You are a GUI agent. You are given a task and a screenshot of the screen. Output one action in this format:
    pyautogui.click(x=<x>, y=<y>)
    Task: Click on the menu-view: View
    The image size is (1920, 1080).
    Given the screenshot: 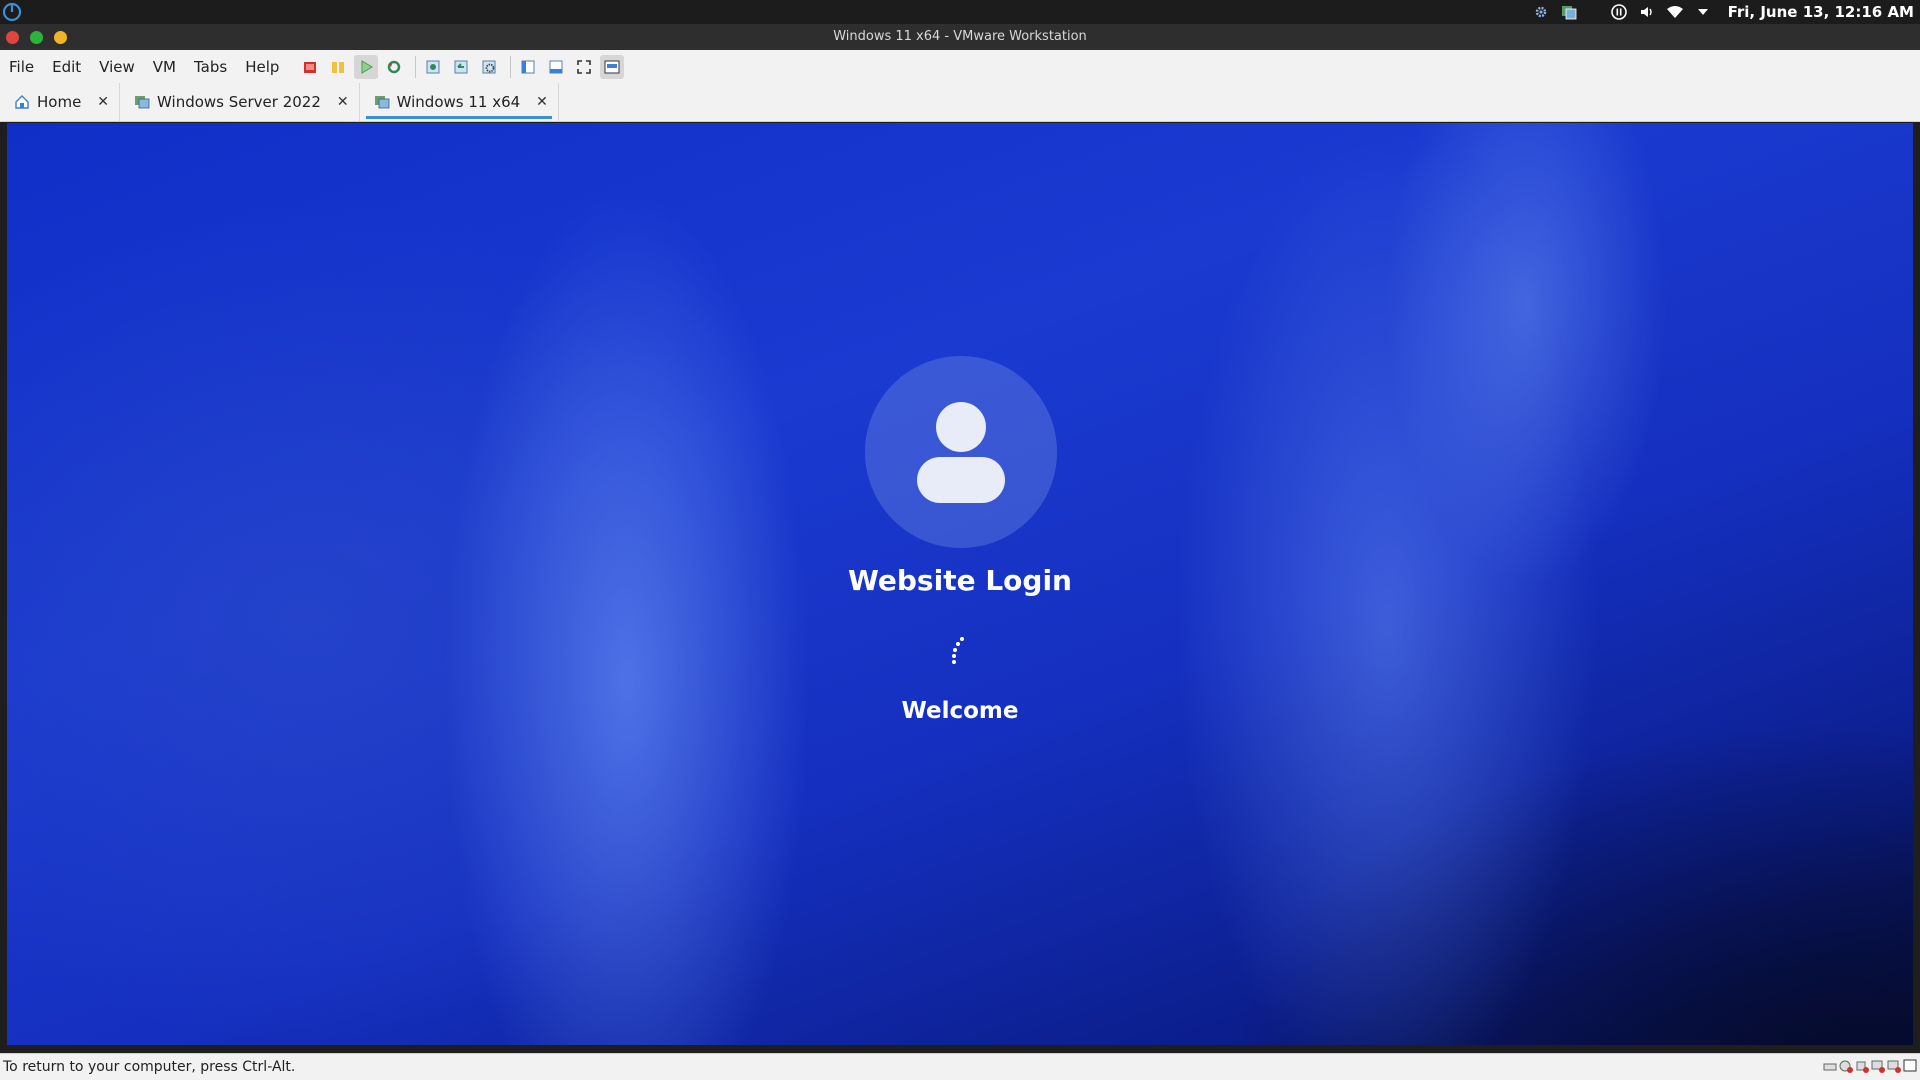 What is the action you would take?
    pyautogui.click(x=117, y=67)
    